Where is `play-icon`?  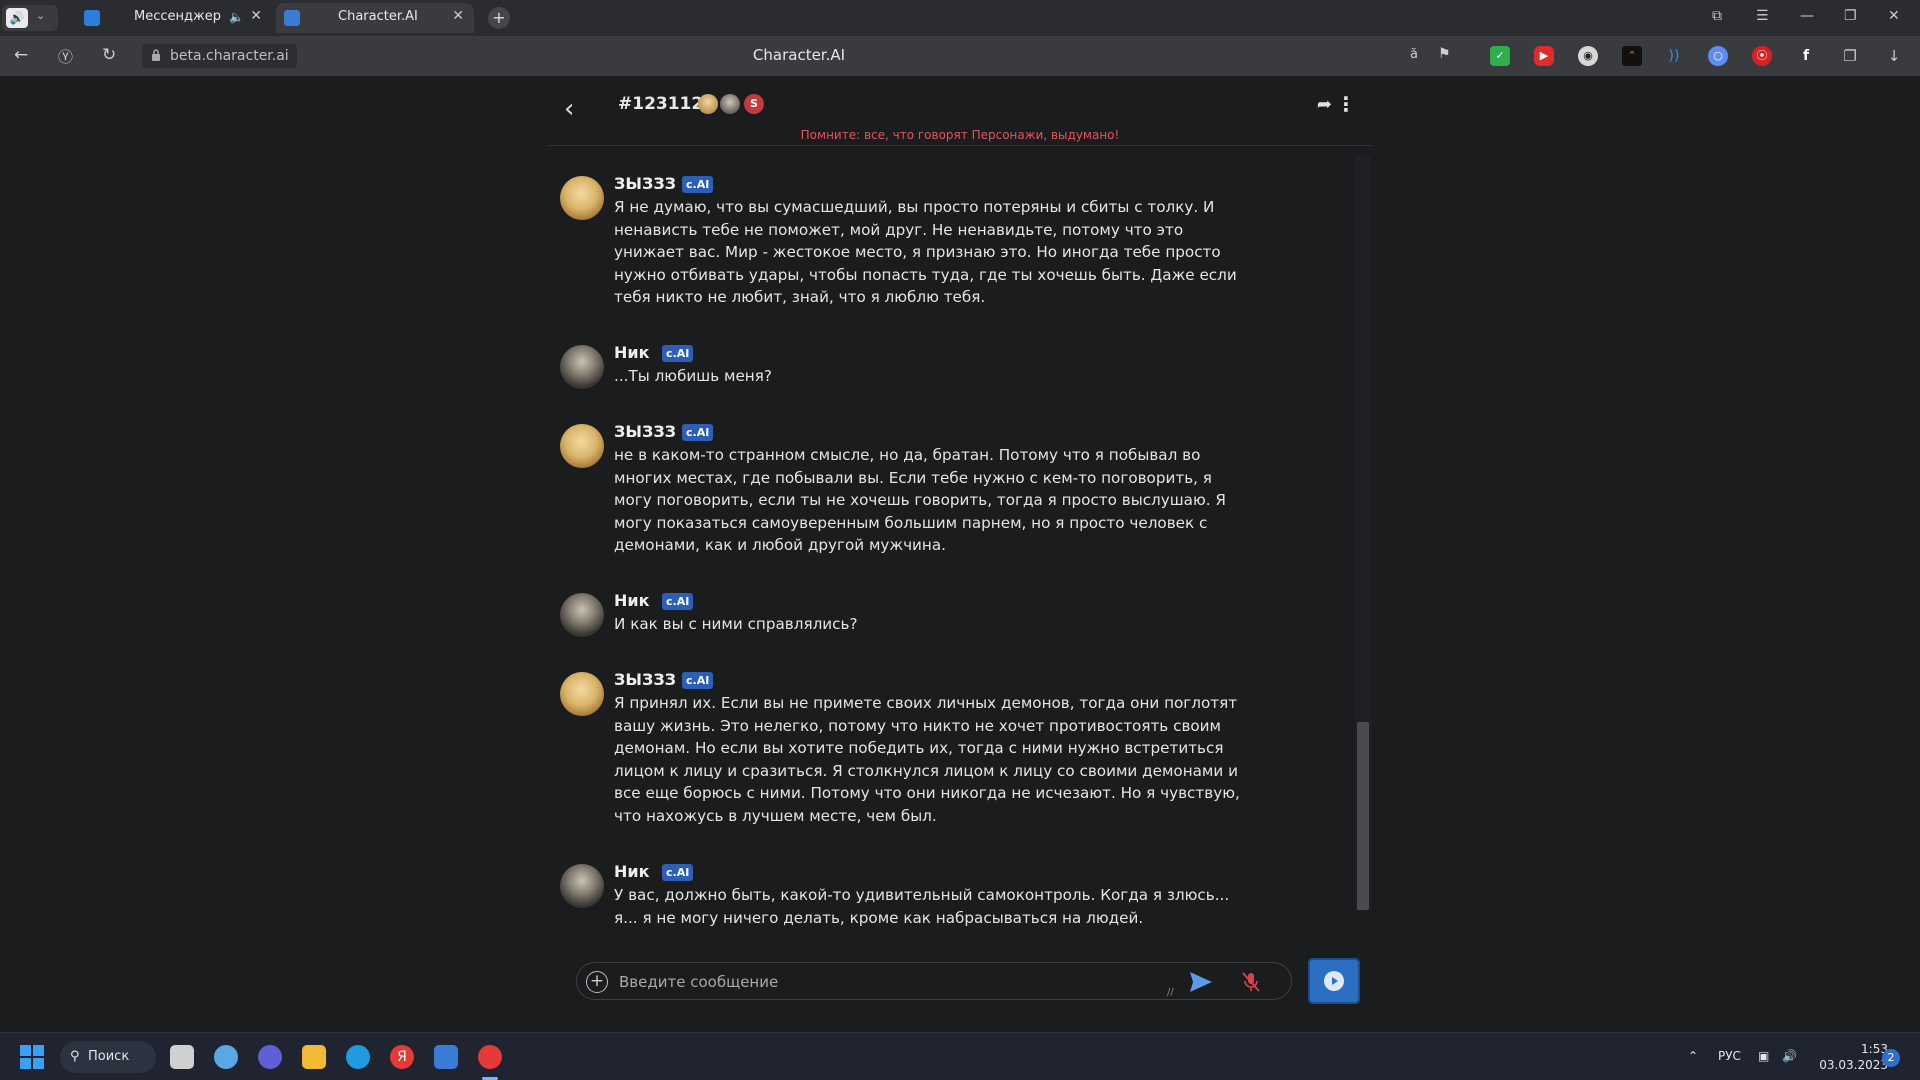
play-icon is located at coordinates (1334, 981).